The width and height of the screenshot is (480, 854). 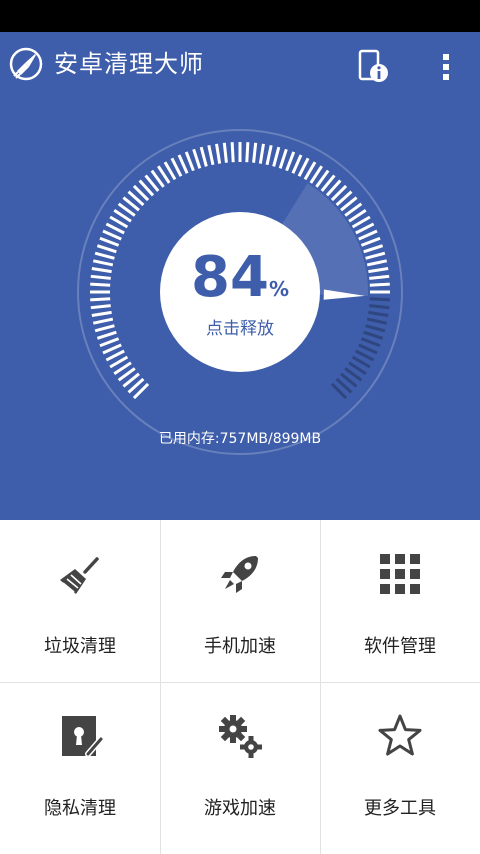 What do you see at coordinates (79, 575) in the screenshot?
I see `broom-icon` at bounding box center [79, 575].